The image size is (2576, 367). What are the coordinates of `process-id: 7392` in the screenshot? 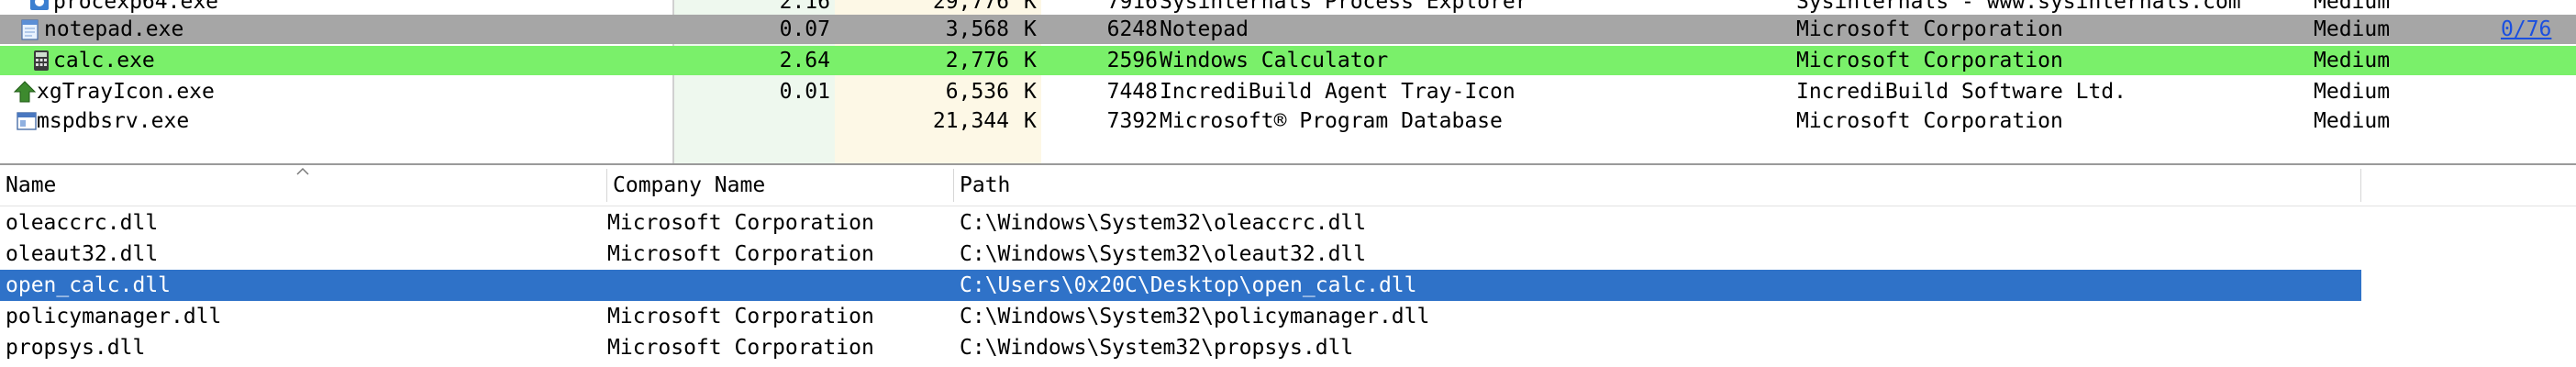 It's located at (1132, 121).